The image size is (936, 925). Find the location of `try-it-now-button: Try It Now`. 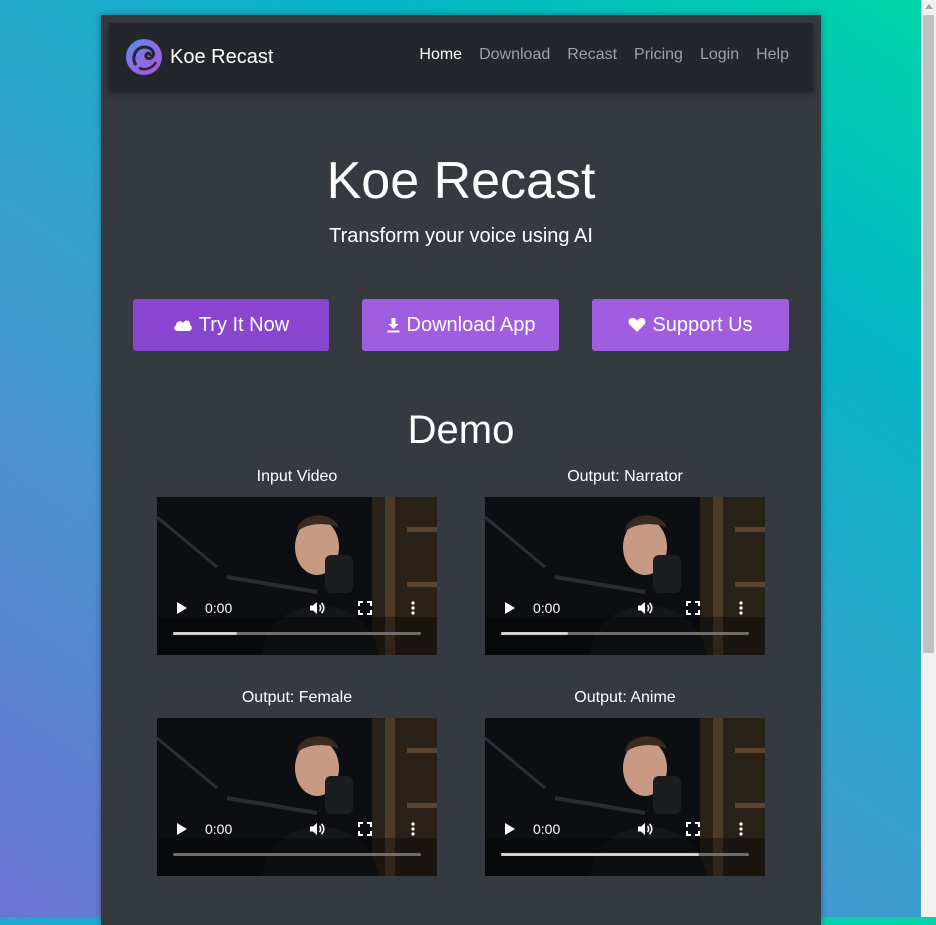

try-it-now-button: Try It Now is located at coordinates (231, 325).